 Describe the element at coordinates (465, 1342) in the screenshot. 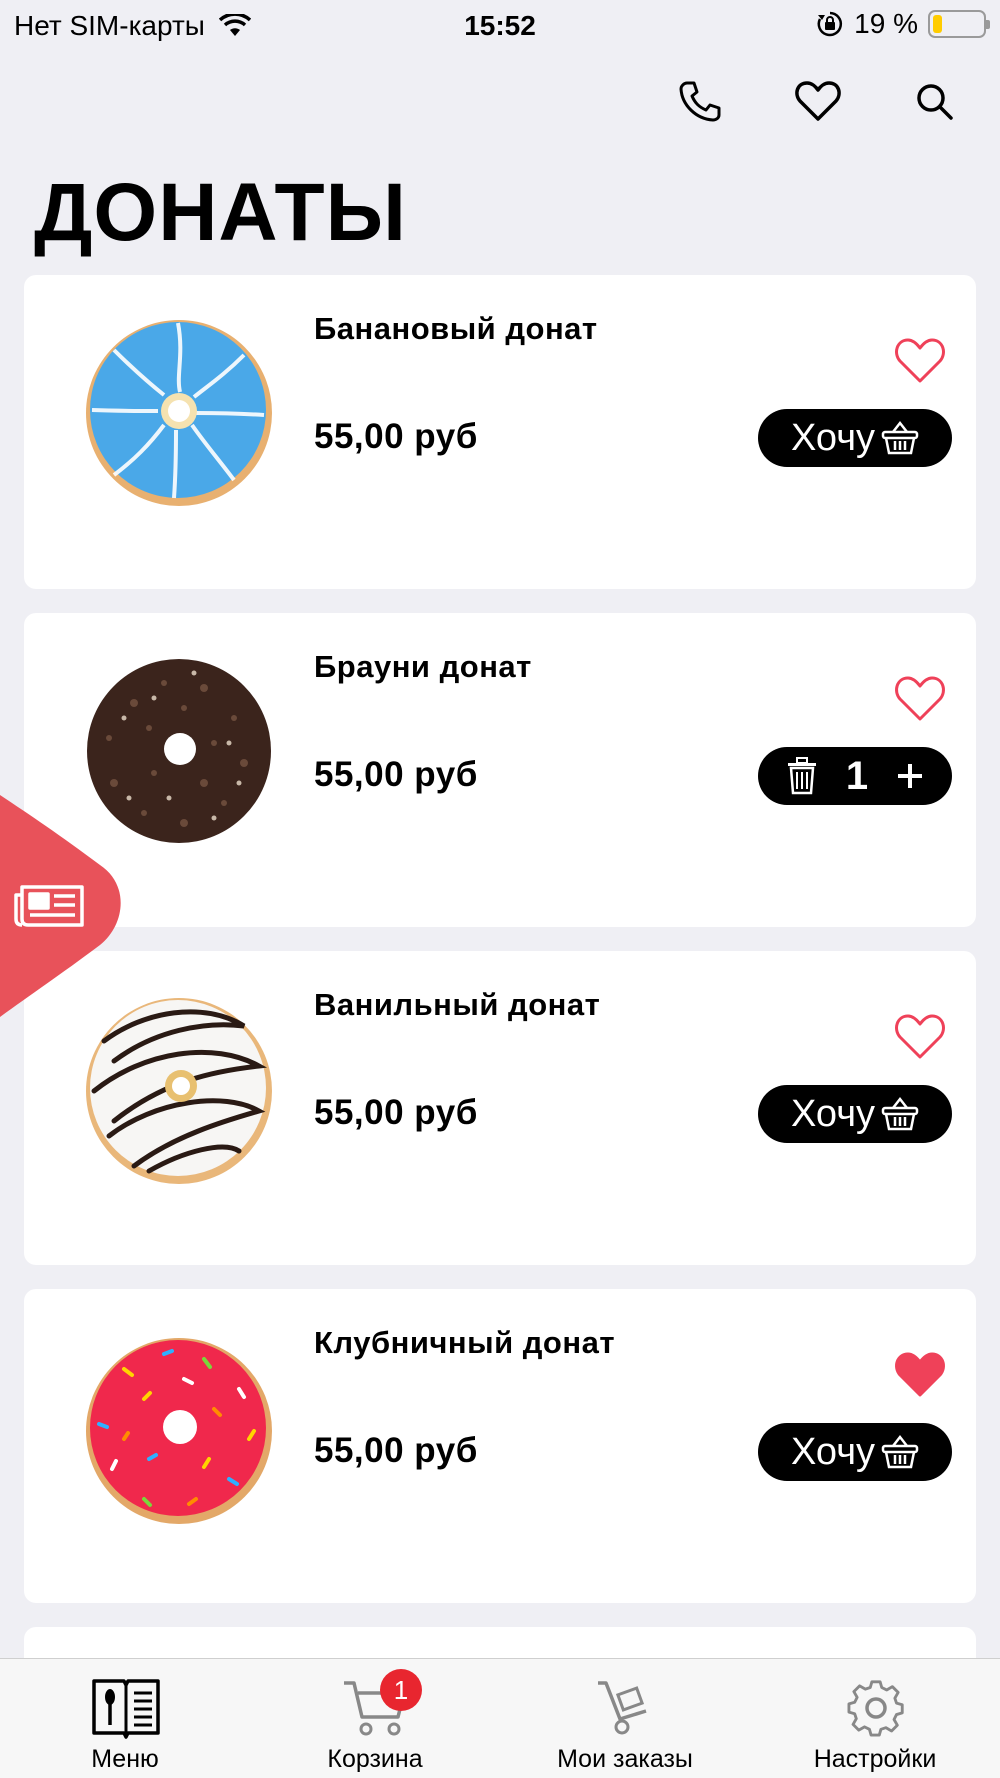

I see `product-name: Клубничный донат` at that location.